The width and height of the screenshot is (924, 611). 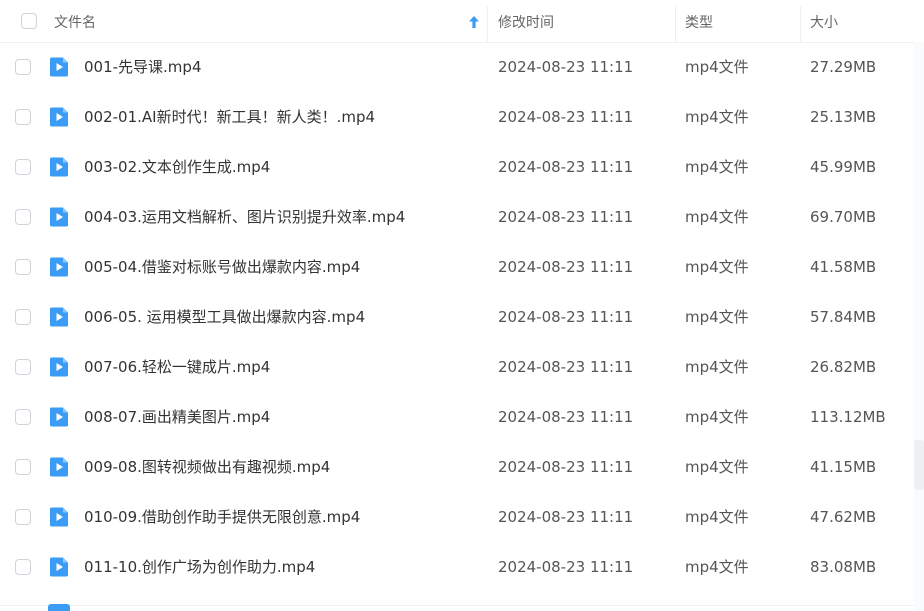 What do you see at coordinates (843, 67) in the screenshot?
I see `file-size: 27.29MB` at bounding box center [843, 67].